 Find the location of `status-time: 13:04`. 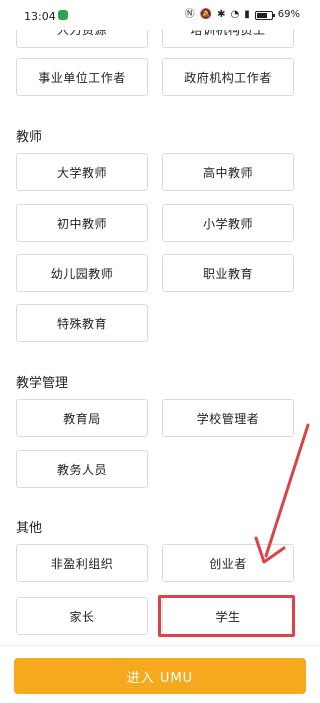

status-time: 13:04 is located at coordinates (40, 16).